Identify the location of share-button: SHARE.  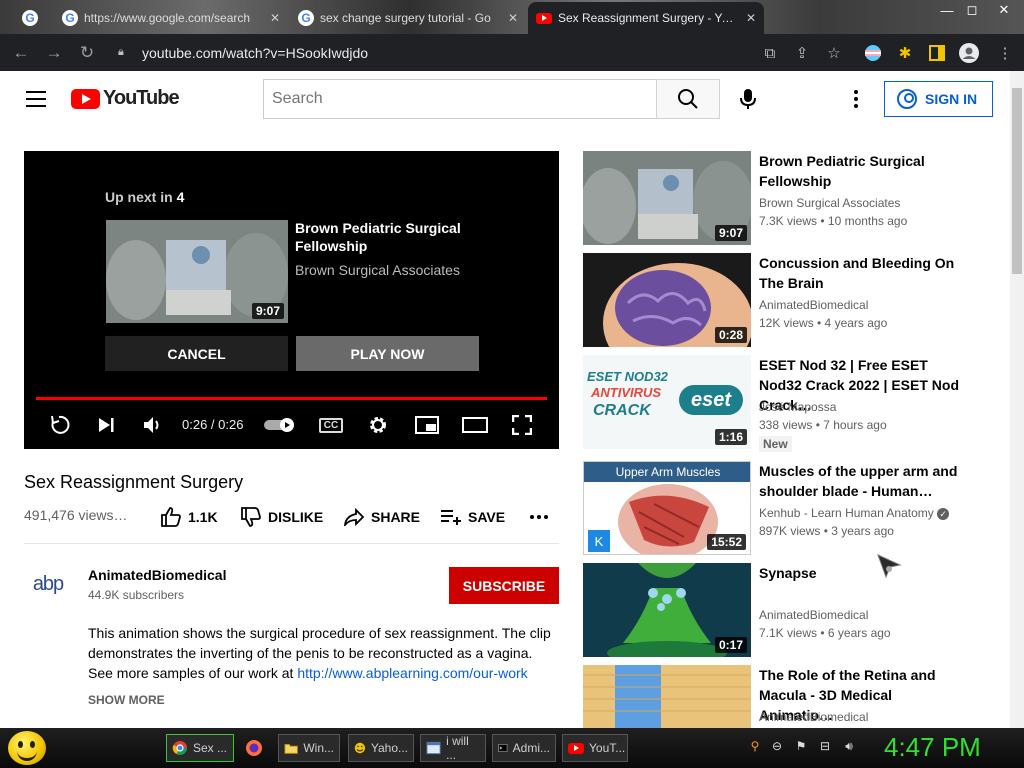
(381, 517).